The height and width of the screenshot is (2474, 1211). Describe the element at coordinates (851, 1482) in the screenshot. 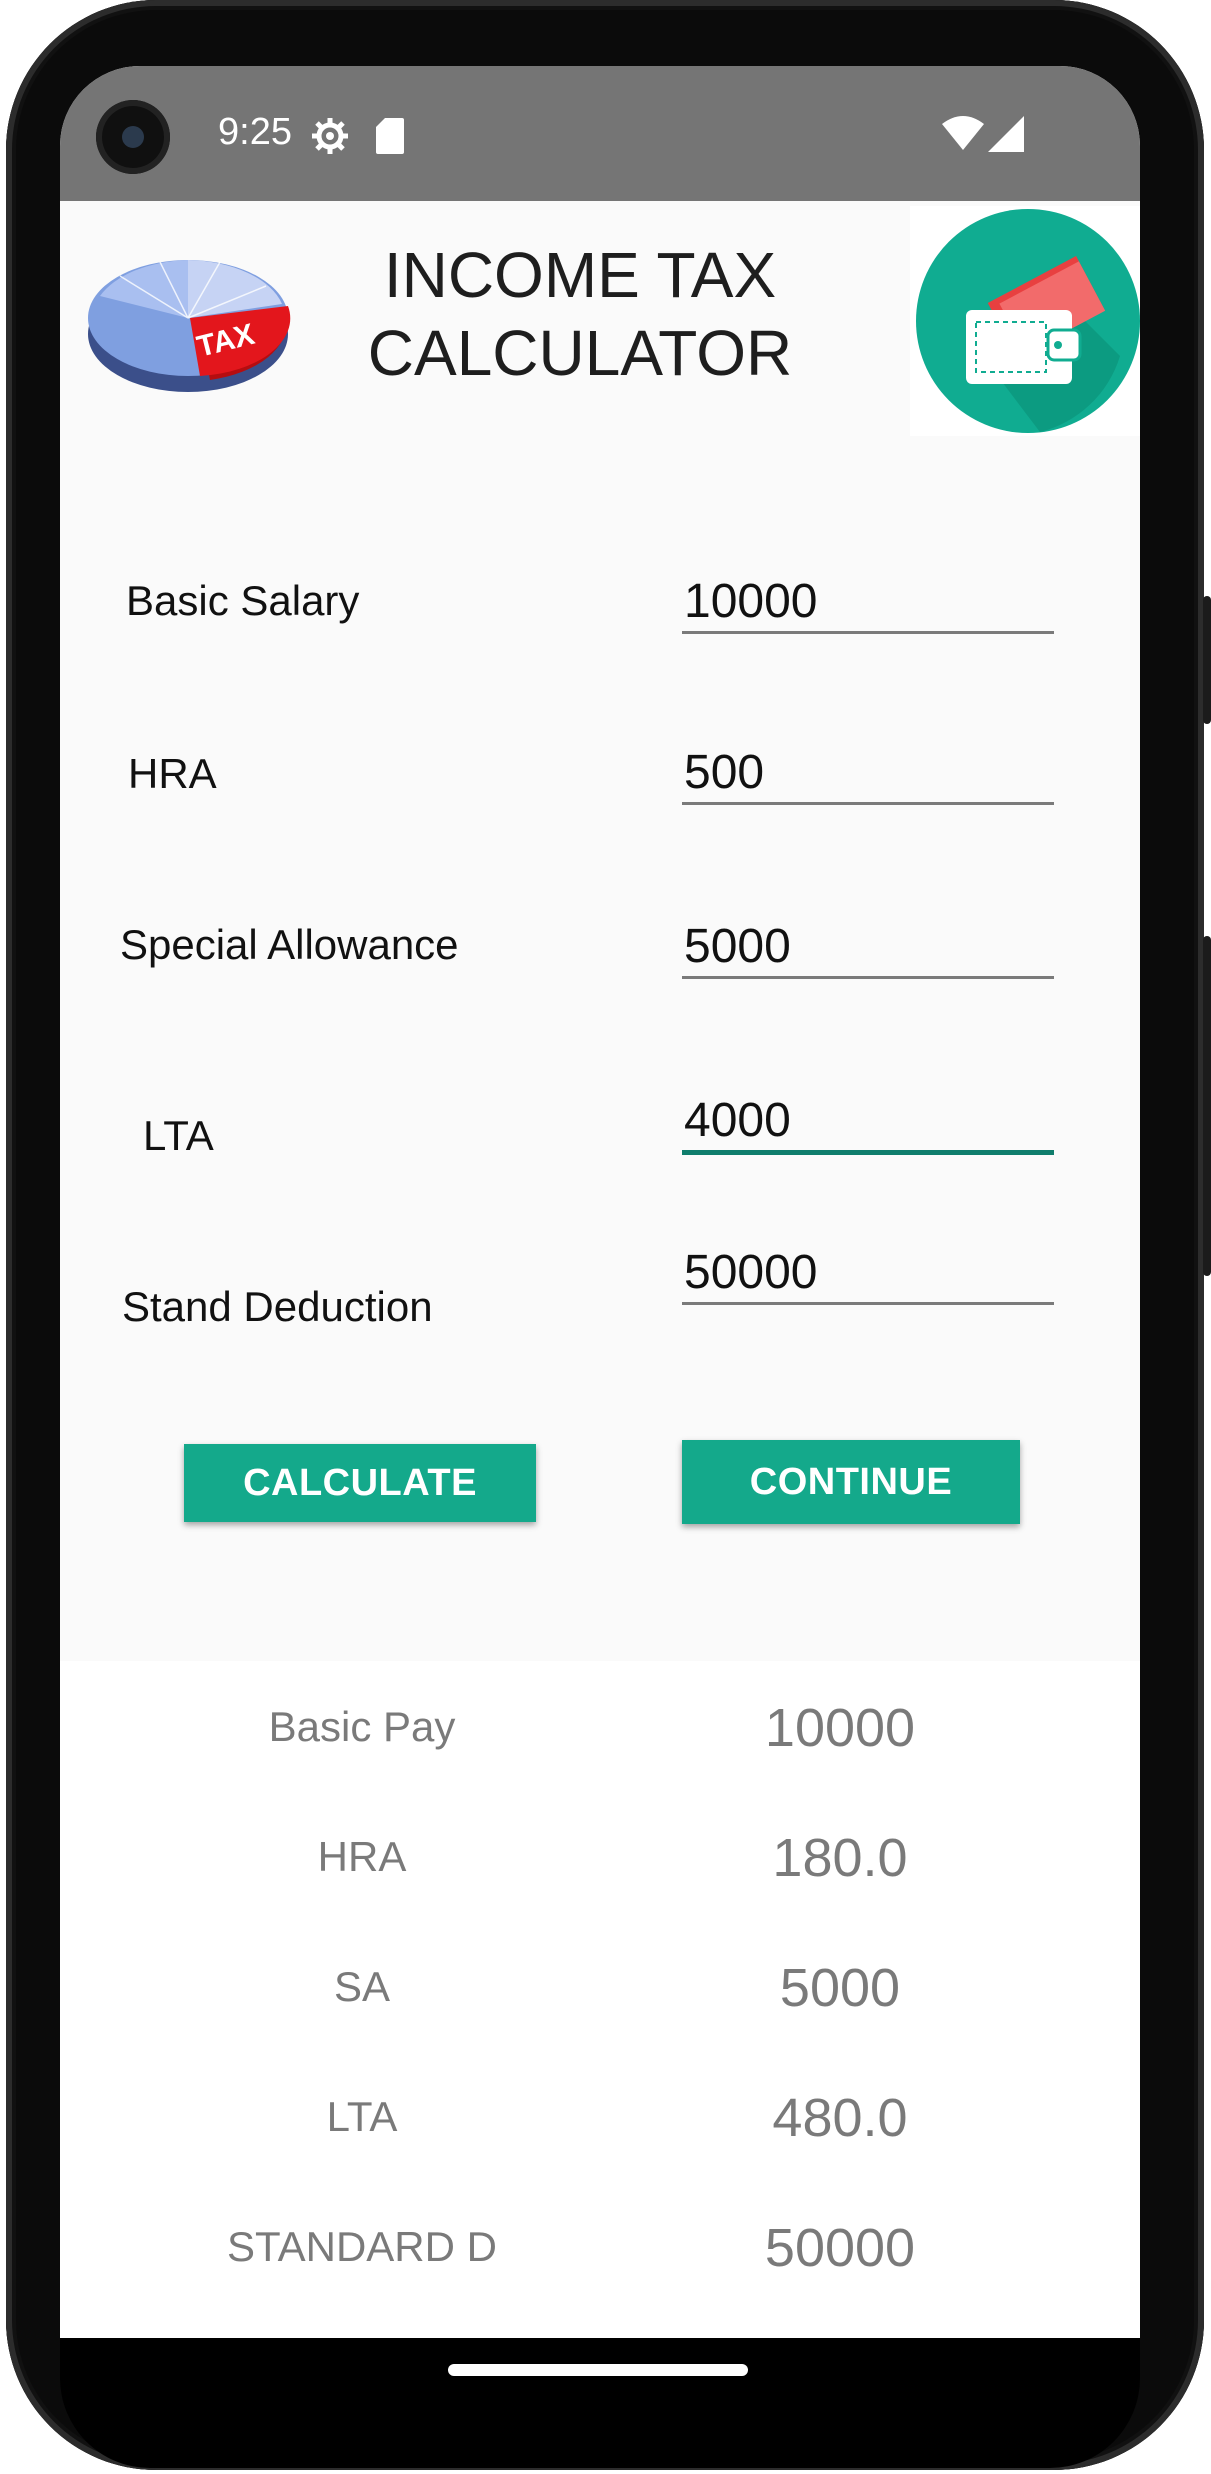

I see `continue-button: CONTINUE` at that location.